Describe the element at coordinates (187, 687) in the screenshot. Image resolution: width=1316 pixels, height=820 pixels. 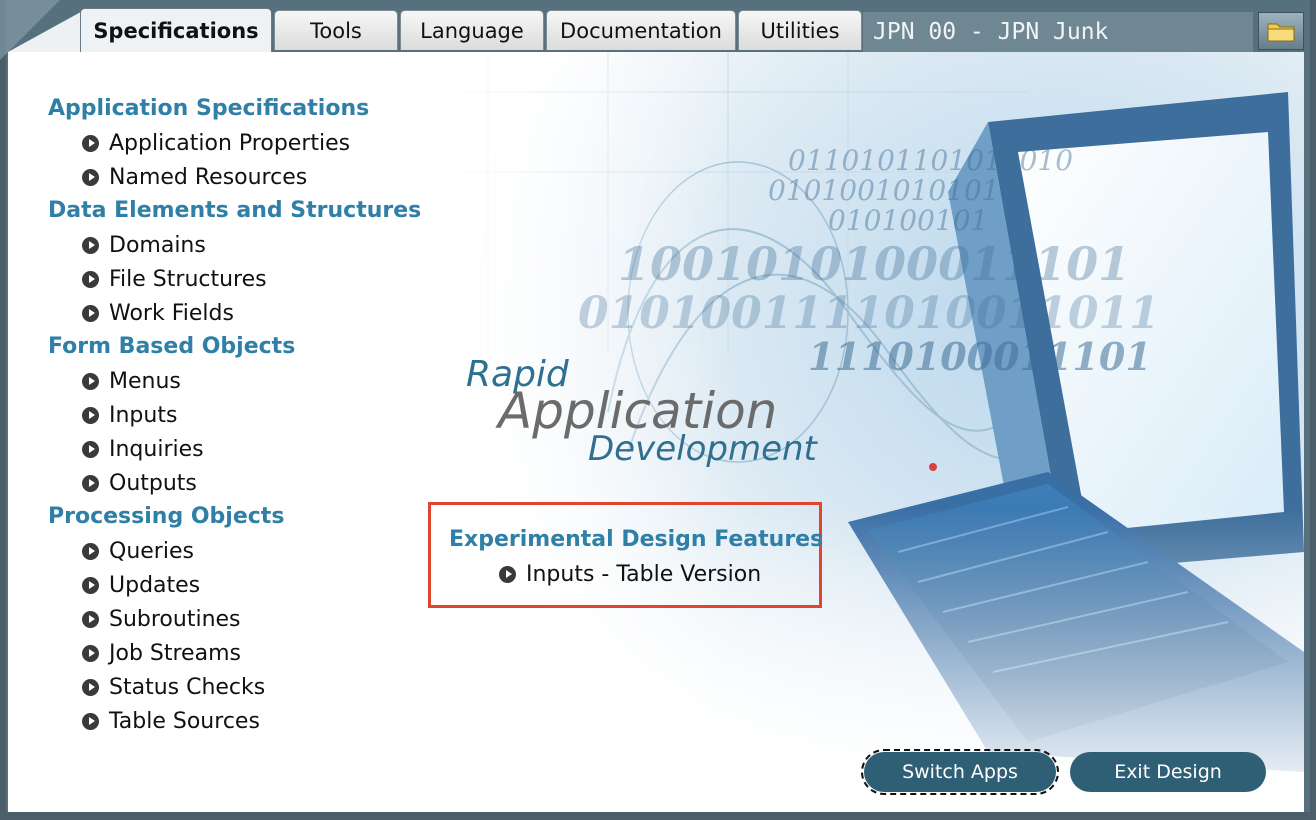
I see `nav-label: Status Checks` at that location.